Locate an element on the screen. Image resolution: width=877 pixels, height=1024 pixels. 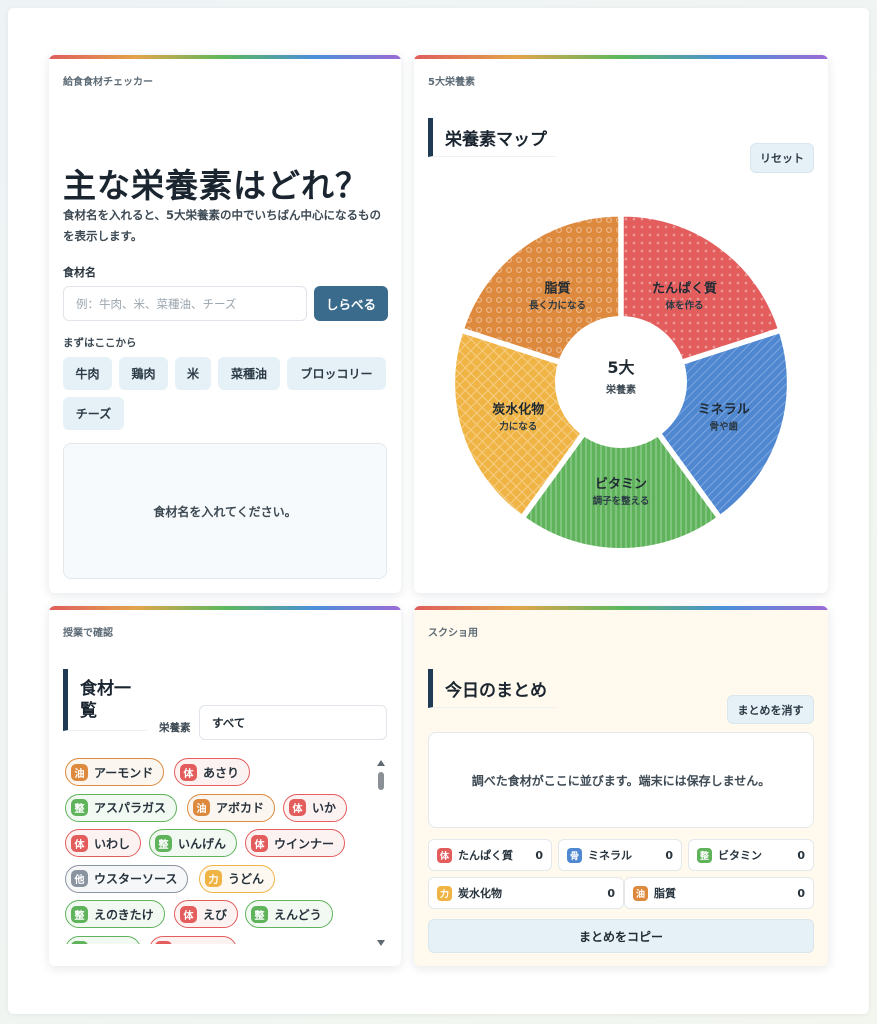
result-panel: 食材名を入れてください。 is located at coordinates (225, 511).